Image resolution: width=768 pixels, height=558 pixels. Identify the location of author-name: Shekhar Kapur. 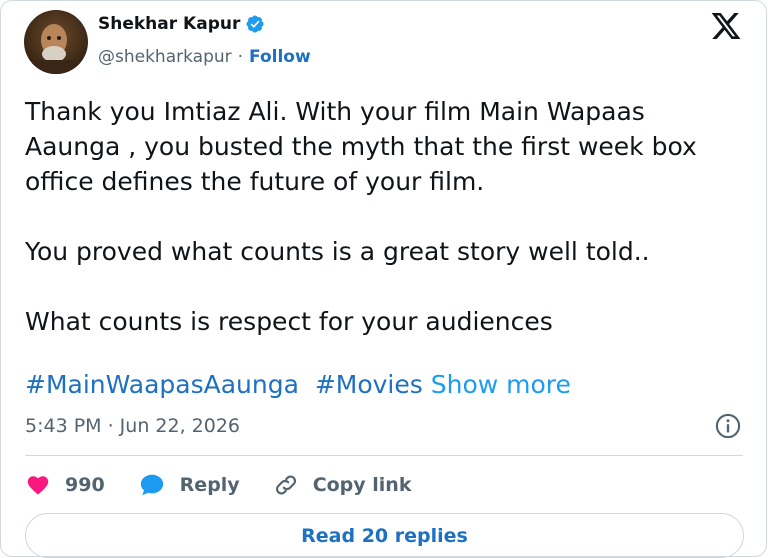
(169, 24).